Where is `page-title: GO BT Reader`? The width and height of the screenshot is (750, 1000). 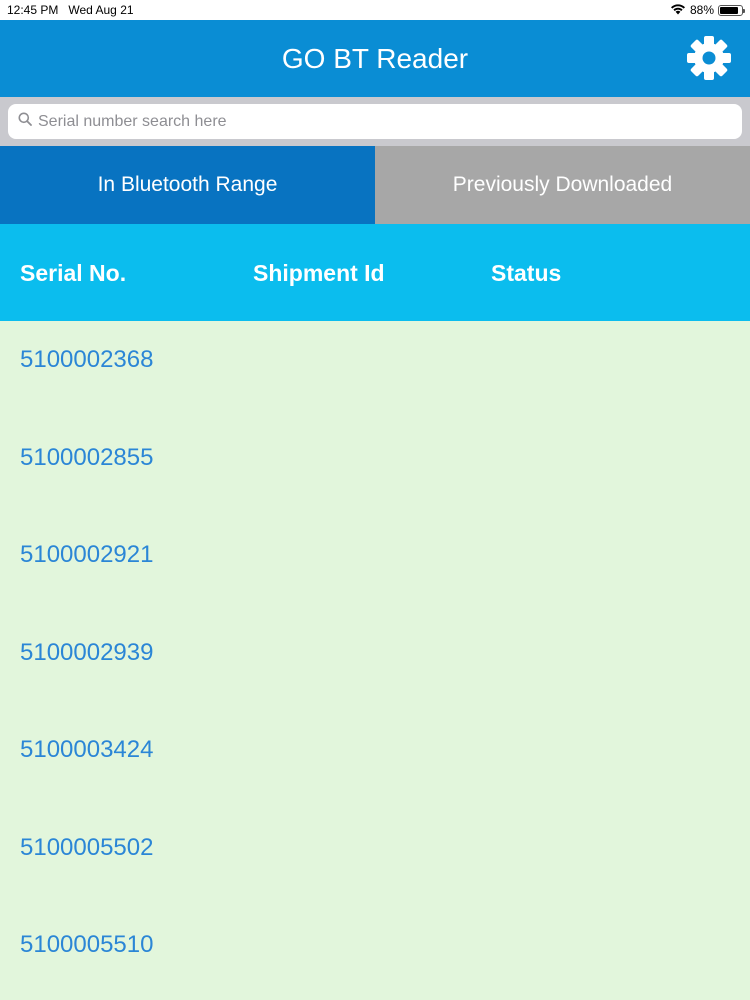 page-title: GO BT Reader is located at coordinates (375, 58).